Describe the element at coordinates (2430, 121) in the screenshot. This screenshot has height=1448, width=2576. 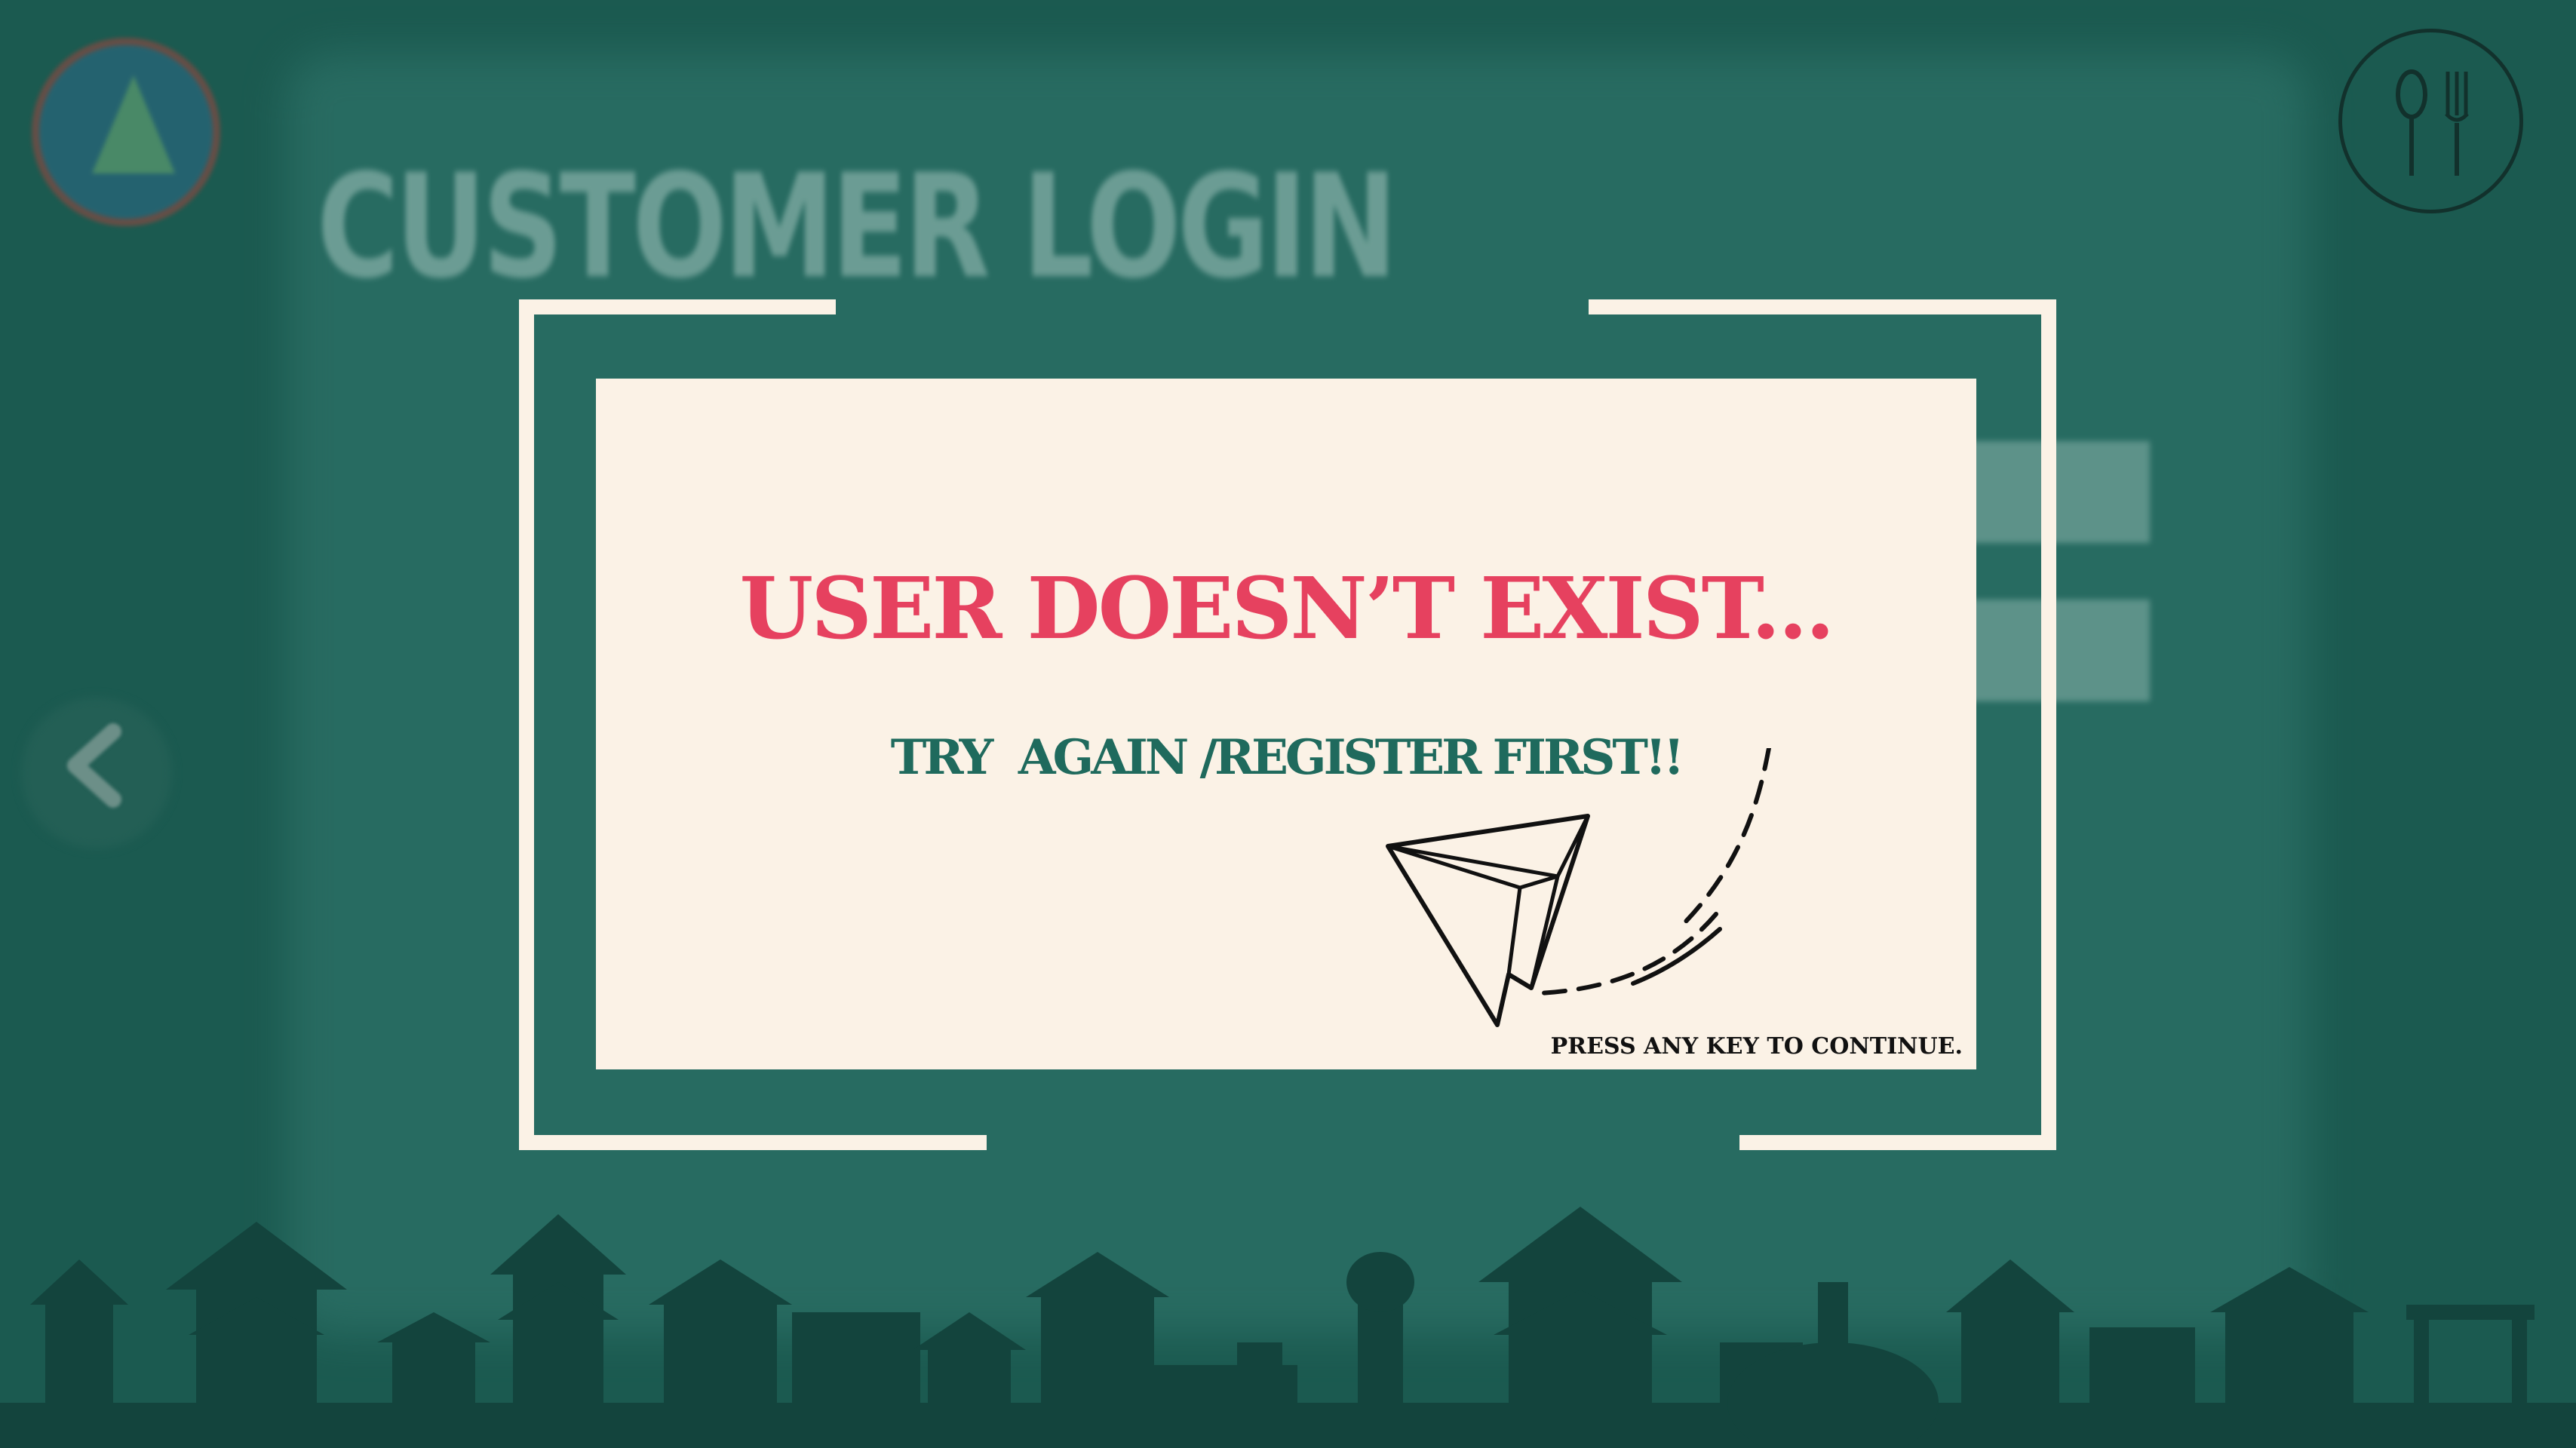
I see `spoon-fork-icon` at that location.